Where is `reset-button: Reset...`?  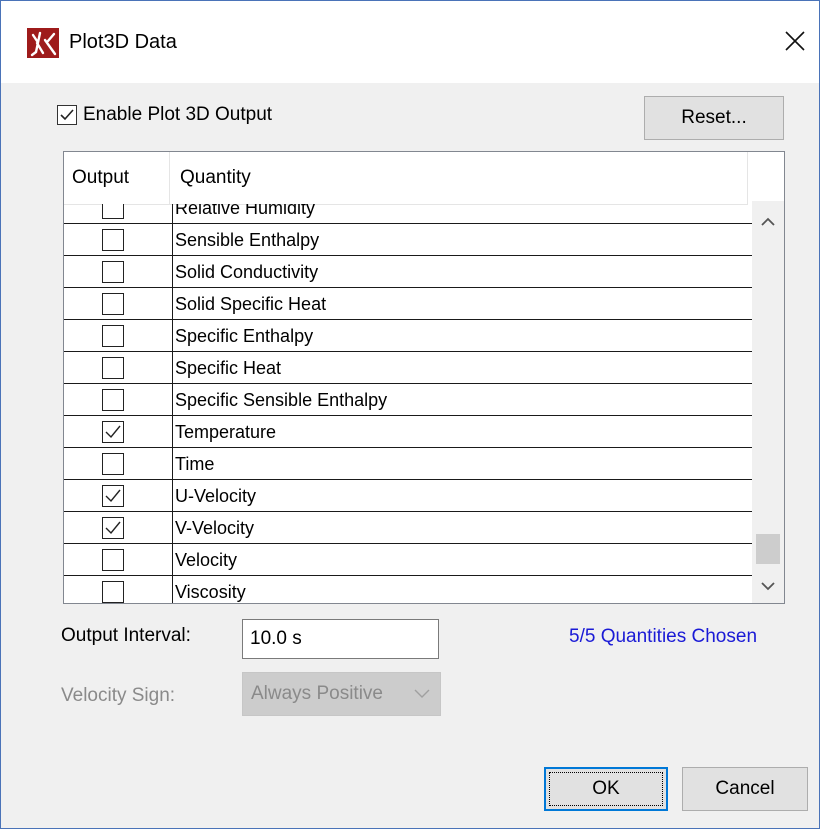 reset-button: Reset... is located at coordinates (714, 118).